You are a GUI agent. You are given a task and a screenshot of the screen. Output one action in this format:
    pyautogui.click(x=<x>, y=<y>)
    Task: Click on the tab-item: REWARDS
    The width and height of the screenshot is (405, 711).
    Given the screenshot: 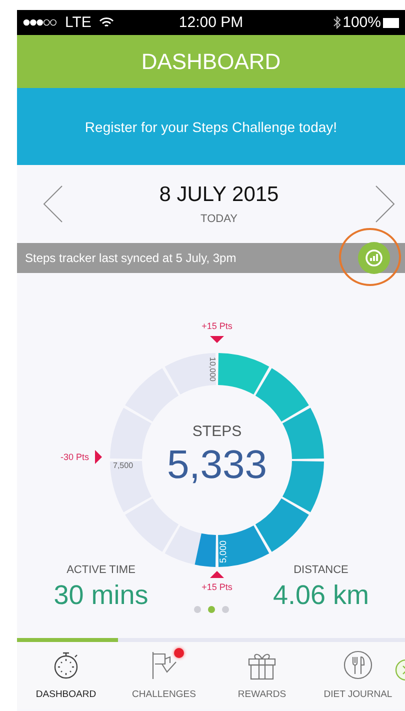 What is the action you would take?
    pyautogui.click(x=262, y=675)
    